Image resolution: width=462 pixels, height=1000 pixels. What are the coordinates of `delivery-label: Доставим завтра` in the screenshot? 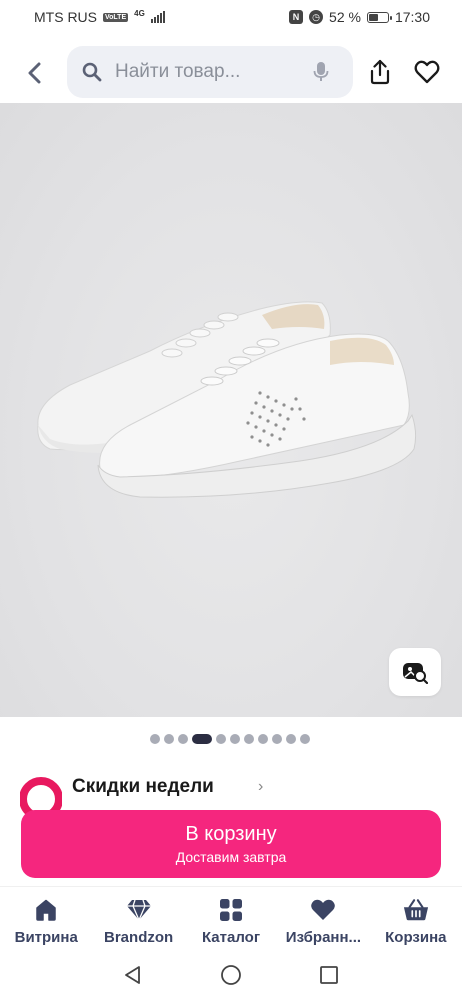 It's located at (231, 857).